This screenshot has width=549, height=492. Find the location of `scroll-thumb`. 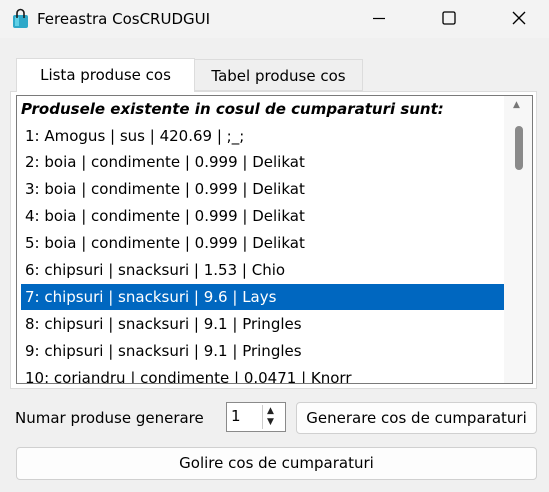

scroll-thumb is located at coordinates (519, 148).